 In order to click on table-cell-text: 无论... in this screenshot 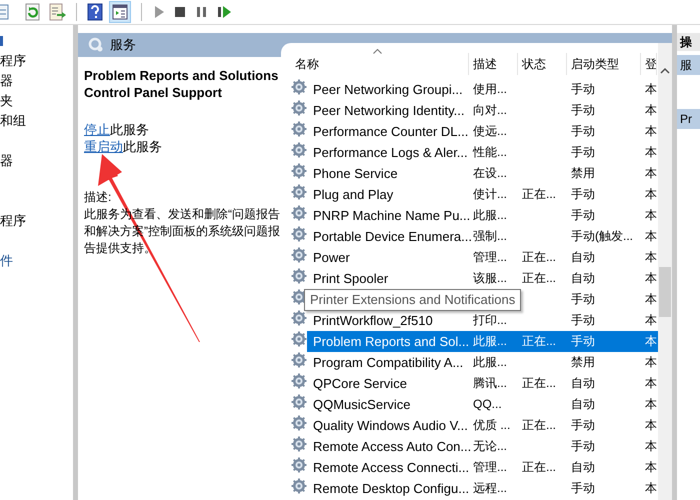, I will do `click(490, 446)`.